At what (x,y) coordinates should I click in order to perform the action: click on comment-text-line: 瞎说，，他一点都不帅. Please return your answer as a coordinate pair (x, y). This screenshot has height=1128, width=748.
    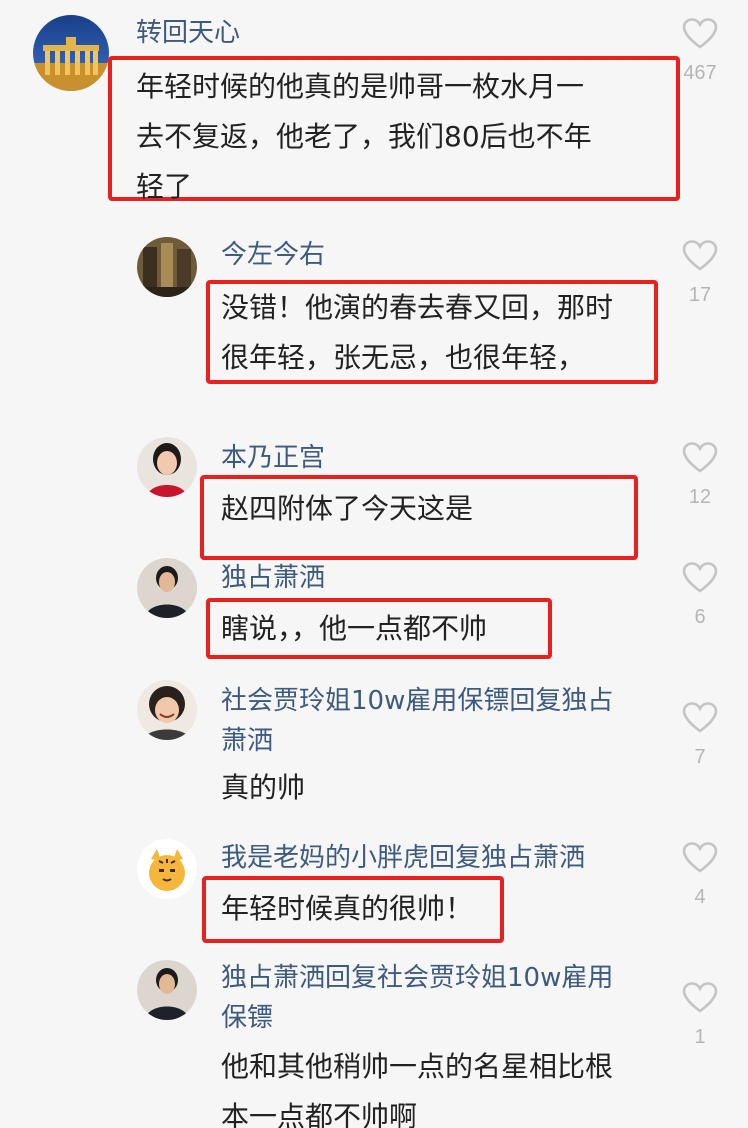
    Looking at the image, I should click on (354, 628).